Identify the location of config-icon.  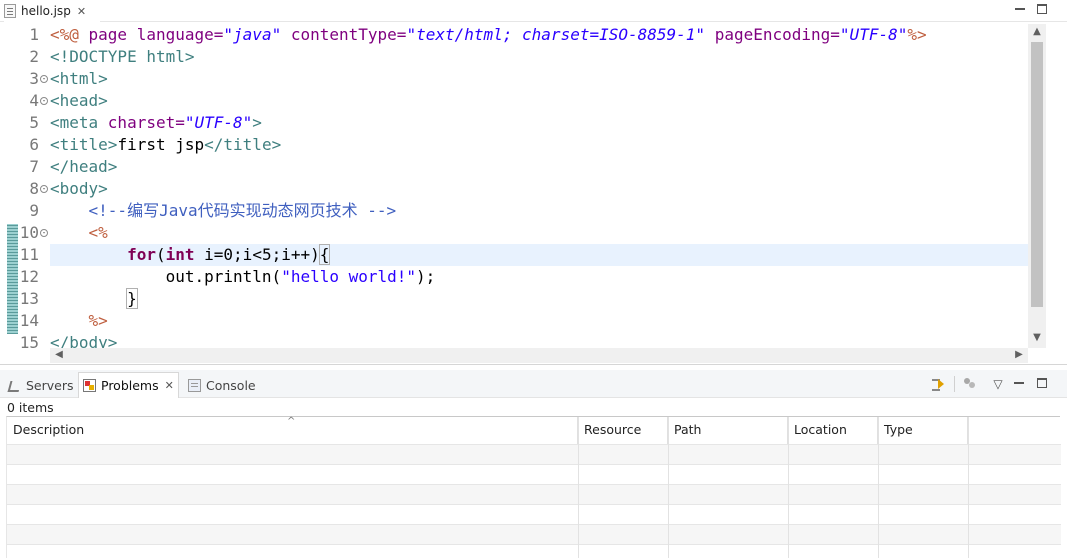
(970, 384).